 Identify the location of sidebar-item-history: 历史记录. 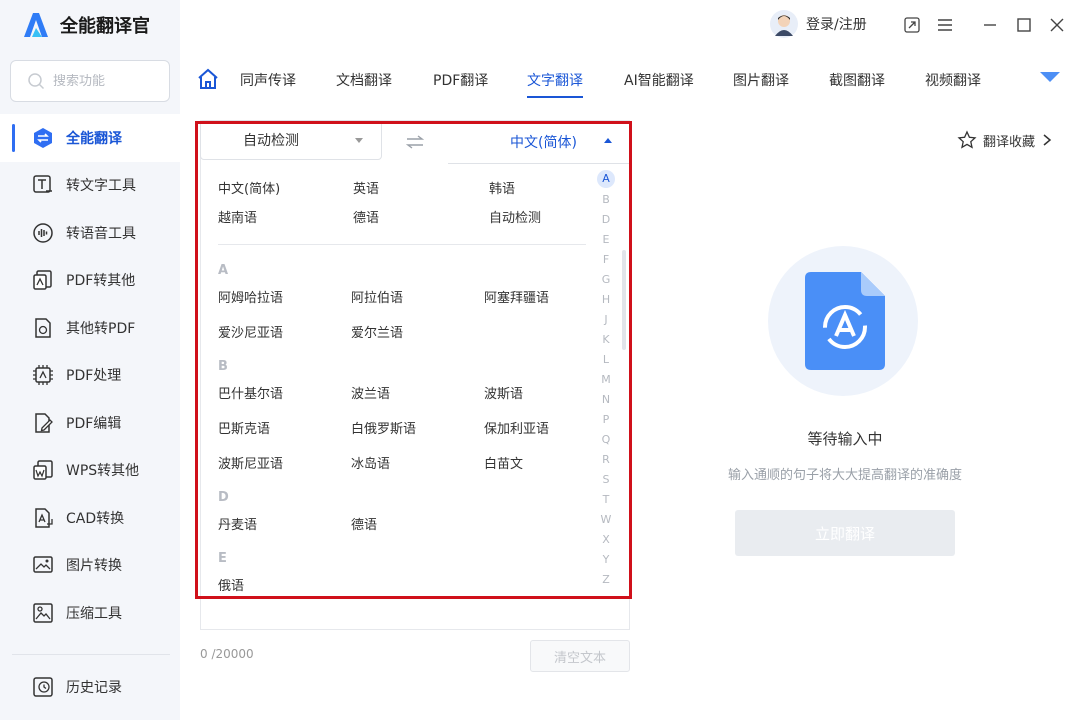
(90, 687).